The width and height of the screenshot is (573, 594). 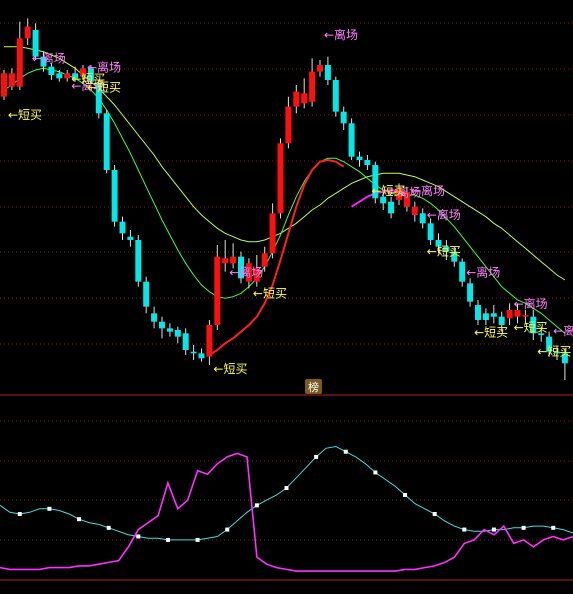 I want to click on ma-mid-red-line, so click(x=276, y=257).